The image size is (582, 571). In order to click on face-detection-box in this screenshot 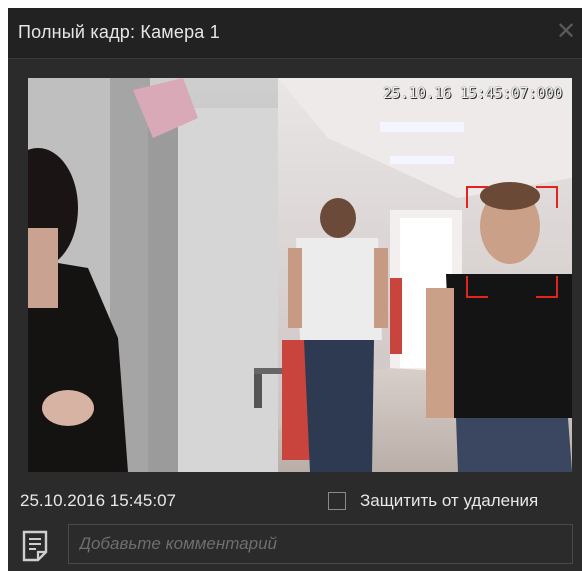, I will do `click(512, 242)`.